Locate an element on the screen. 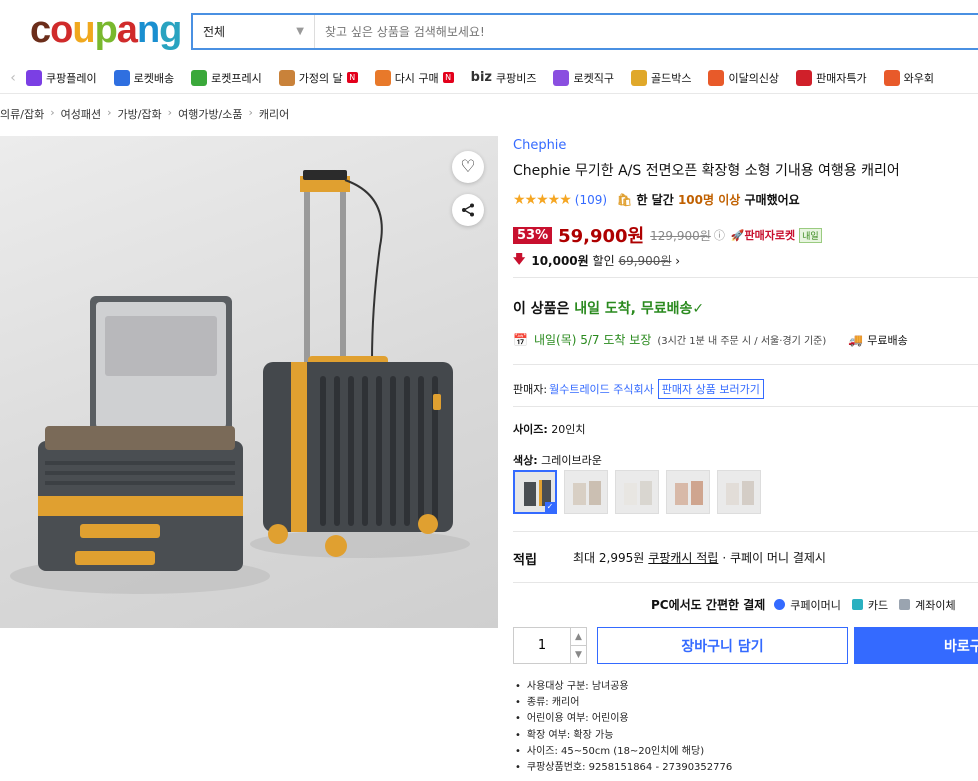 This screenshot has width=978, height=781. nav-item: 판매자특가 is located at coordinates (831, 77).